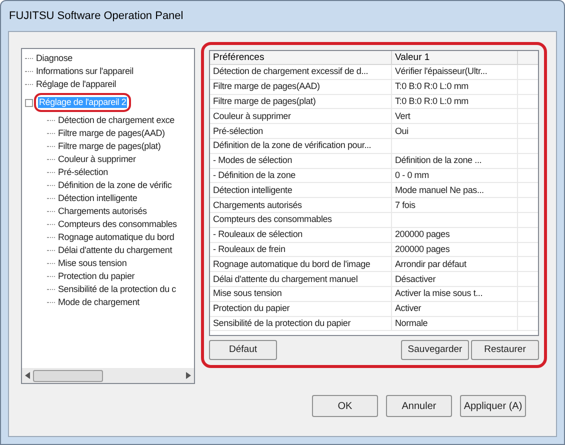 This screenshot has width=565, height=445. What do you see at coordinates (402, 116) in the screenshot?
I see `table-cell: Vert` at bounding box center [402, 116].